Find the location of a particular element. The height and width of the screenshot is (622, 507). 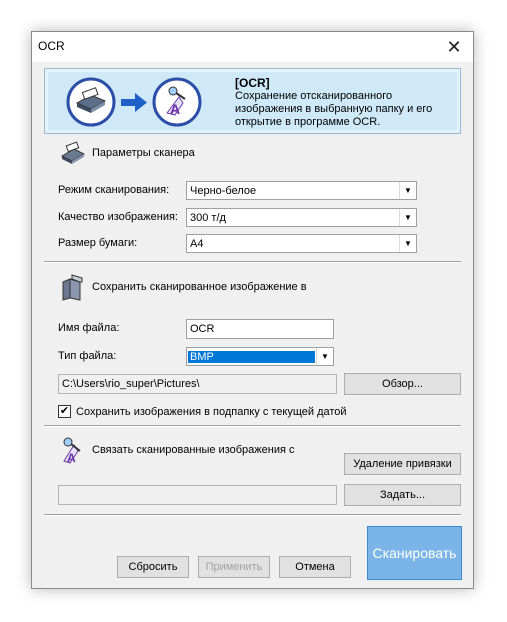

paper-size-select: A4 ▼ is located at coordinates (301, 243).